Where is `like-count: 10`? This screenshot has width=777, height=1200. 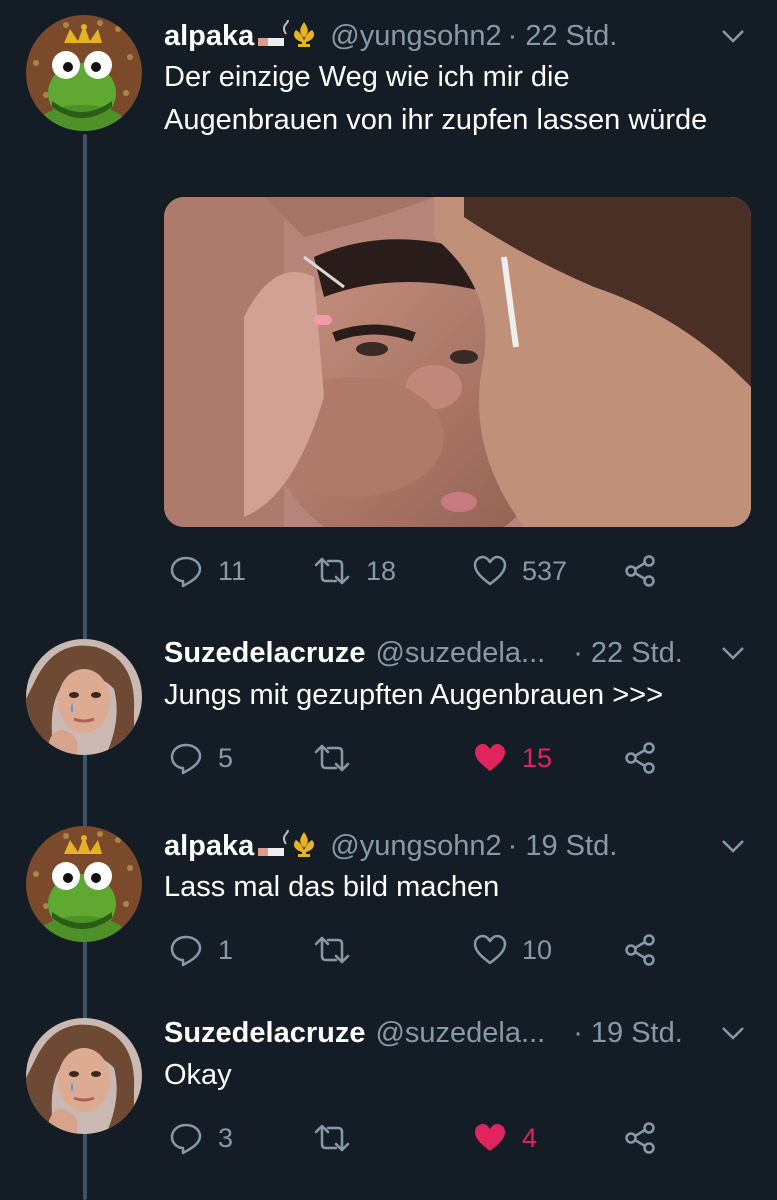
like-count: 10 is located at coordinates (537, 949).